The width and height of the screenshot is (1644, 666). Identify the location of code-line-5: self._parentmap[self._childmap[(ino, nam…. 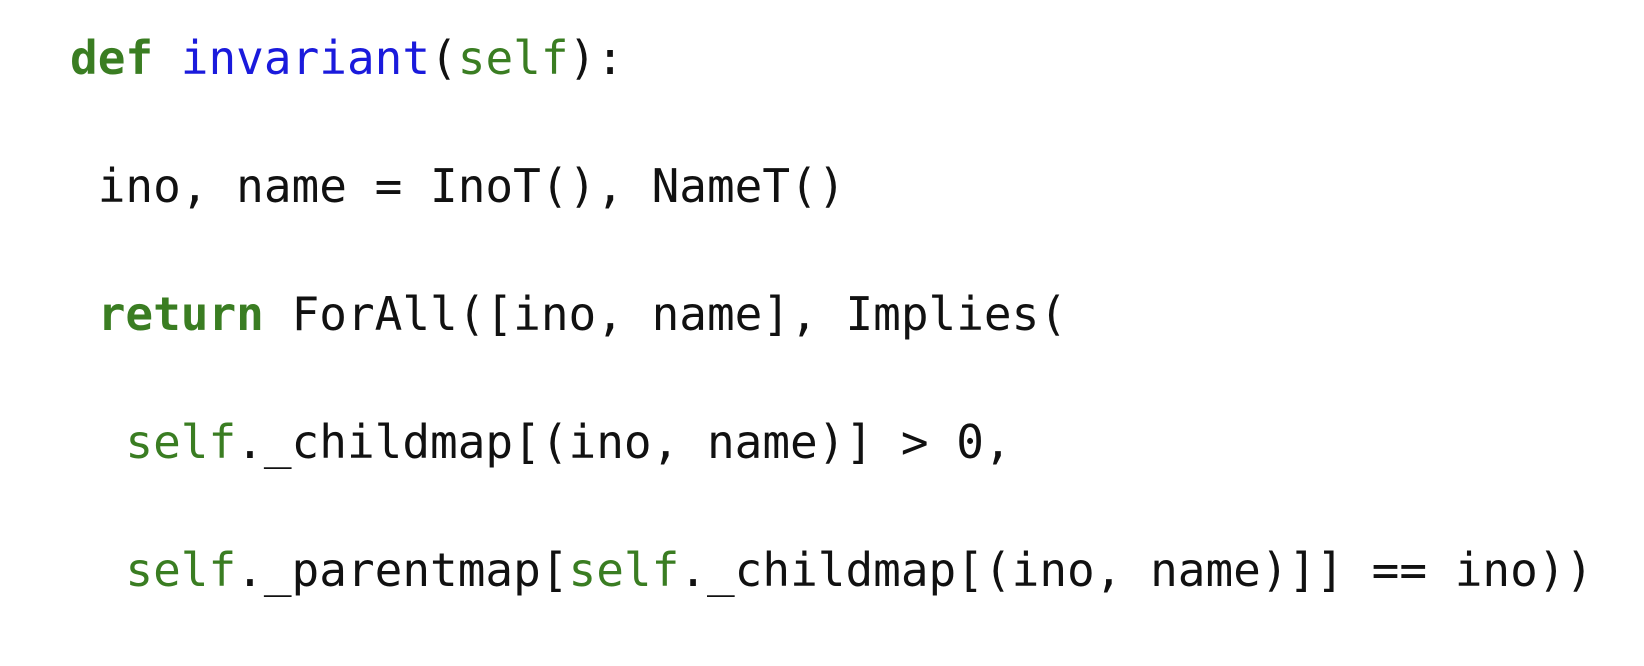
(831, 570).